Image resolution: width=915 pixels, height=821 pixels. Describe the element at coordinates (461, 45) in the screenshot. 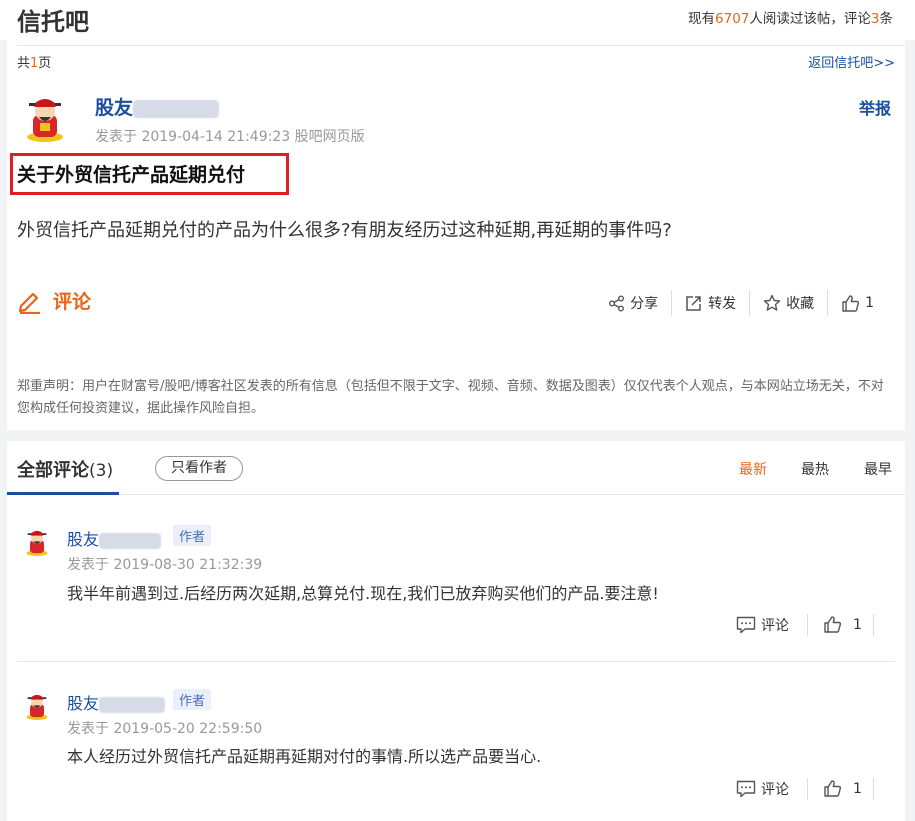

I see `top-divider` at that location.